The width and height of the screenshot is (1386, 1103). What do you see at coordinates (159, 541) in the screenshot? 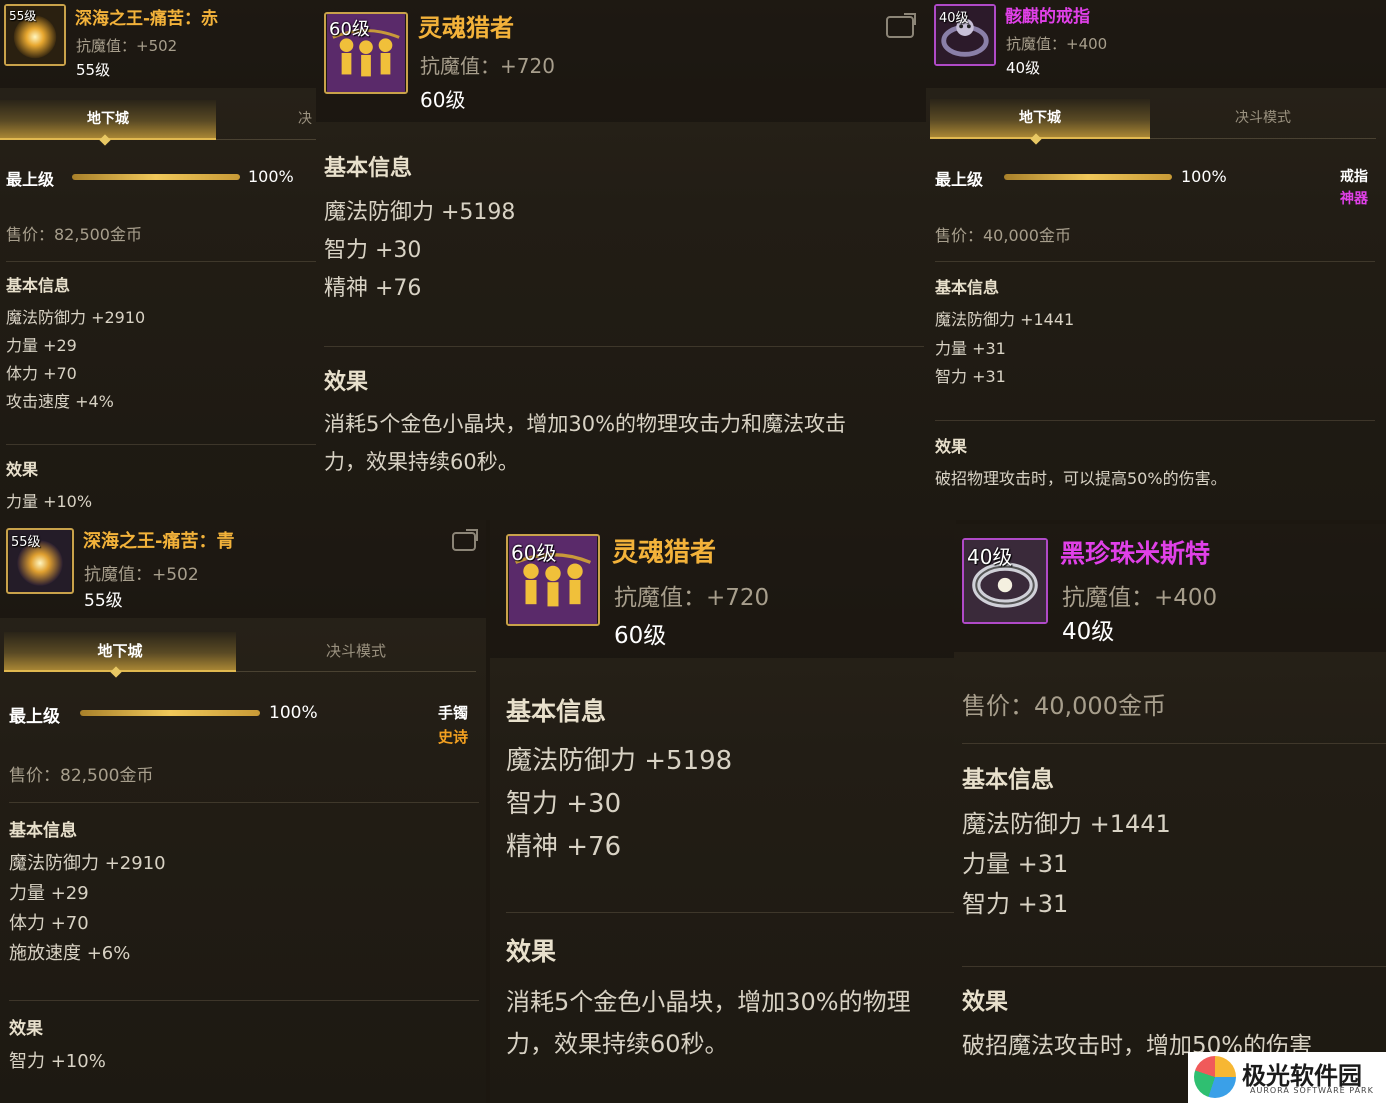
I see `item-name: 深海之王-痛苦：青` at bounding box center [159, 541].